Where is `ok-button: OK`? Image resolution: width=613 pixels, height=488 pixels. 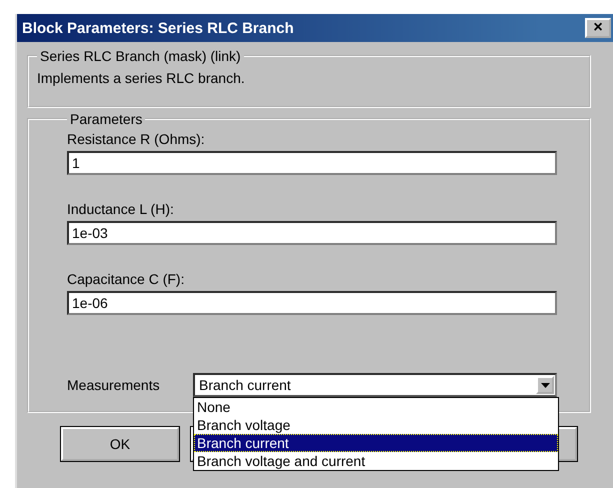
ok-button: OK is located at coordinates (120, 444).